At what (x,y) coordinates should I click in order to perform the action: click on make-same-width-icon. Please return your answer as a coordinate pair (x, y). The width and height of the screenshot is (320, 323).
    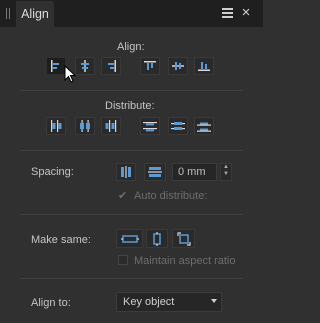
    Looking at the image, I should click on (129, 238).